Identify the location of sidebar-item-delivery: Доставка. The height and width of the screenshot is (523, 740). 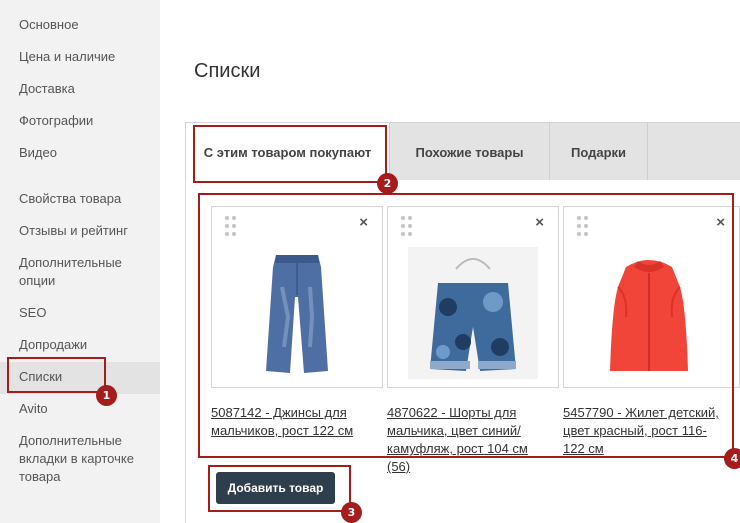
(80, 89).